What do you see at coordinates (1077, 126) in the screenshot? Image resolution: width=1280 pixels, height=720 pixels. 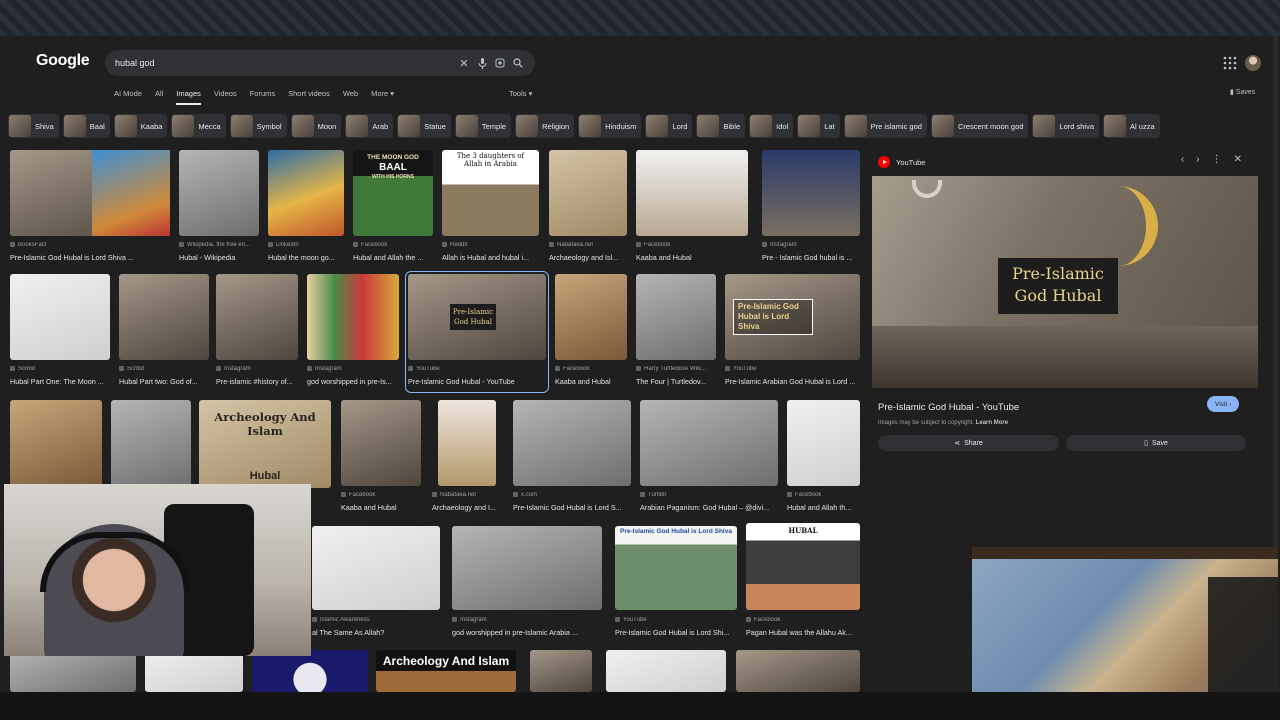 I see `chip-label: Lord shiva` at bounding box center [1077, 126].